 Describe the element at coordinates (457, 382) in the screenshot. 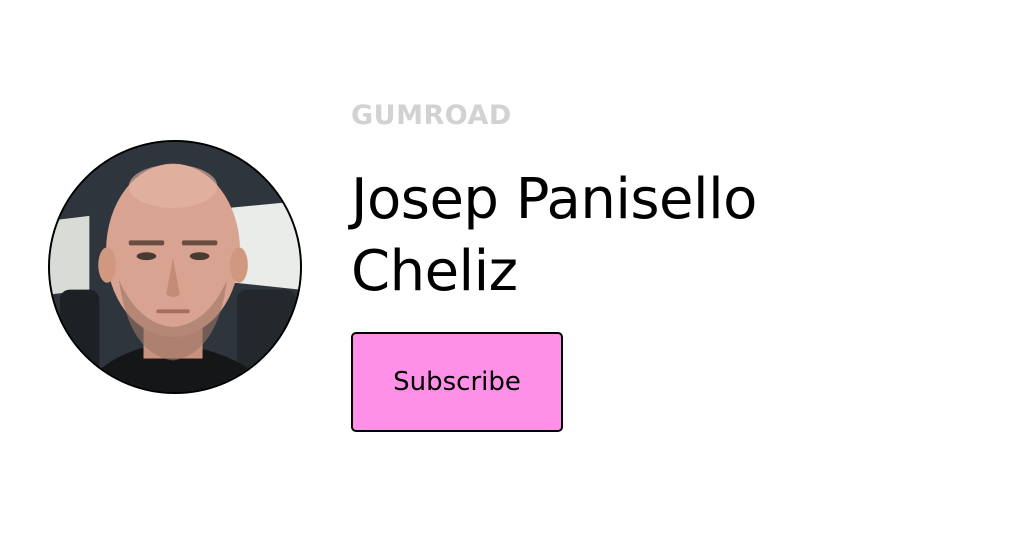

I see `subscribe-button: Subscribe` at that location.